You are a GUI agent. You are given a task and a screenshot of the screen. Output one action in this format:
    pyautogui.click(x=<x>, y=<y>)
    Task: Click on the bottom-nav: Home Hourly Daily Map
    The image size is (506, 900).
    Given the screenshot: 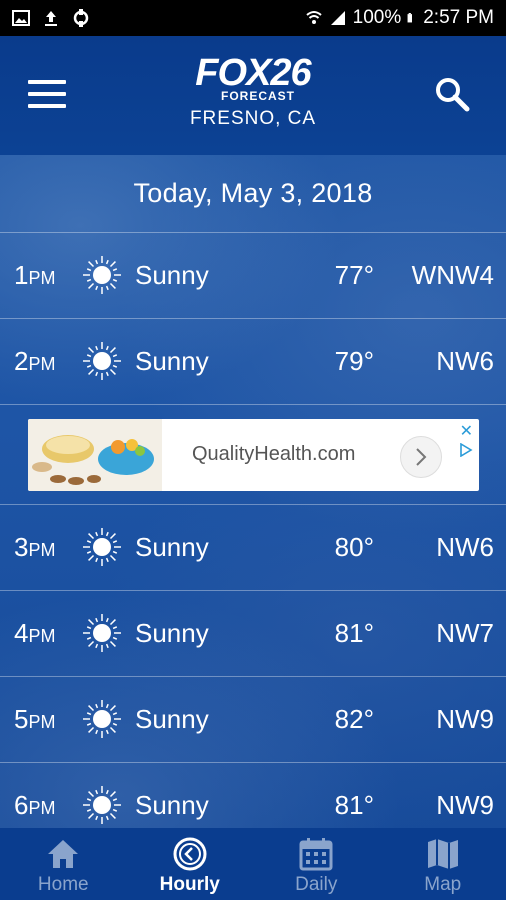 What is the action you would take?
    pyautogui.click(x=253, y=864)
    